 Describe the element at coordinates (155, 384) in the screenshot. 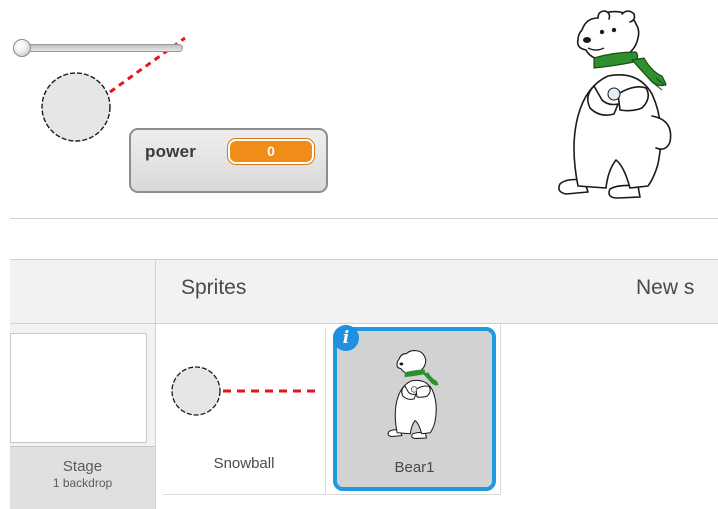

I see `pane-separator` at that location.